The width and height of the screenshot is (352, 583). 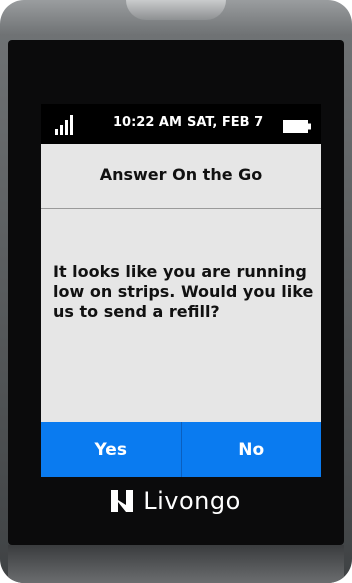 What do you see at coordinates (122, 501) in the screenshot?
I see `livongo-logo-icon` at bounding box center [122, 501].